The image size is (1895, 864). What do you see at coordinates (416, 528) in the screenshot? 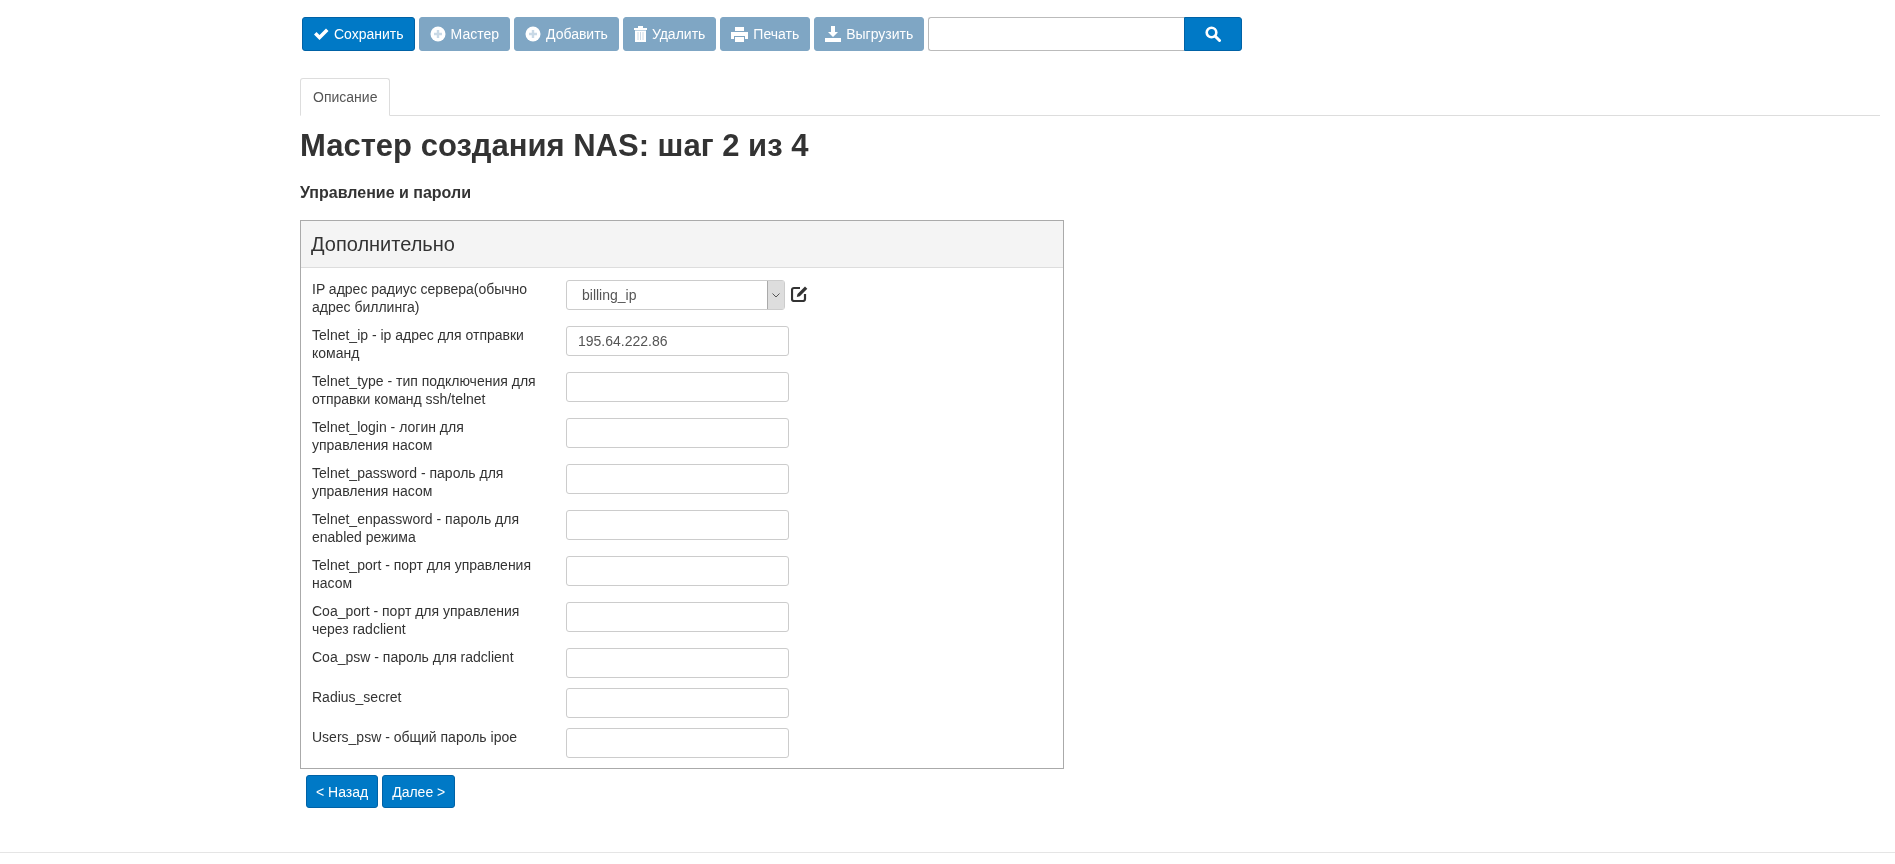
I see `field-label: Telnet_enpassword - пароль для enabled режима` at bounding box center [416, 528].